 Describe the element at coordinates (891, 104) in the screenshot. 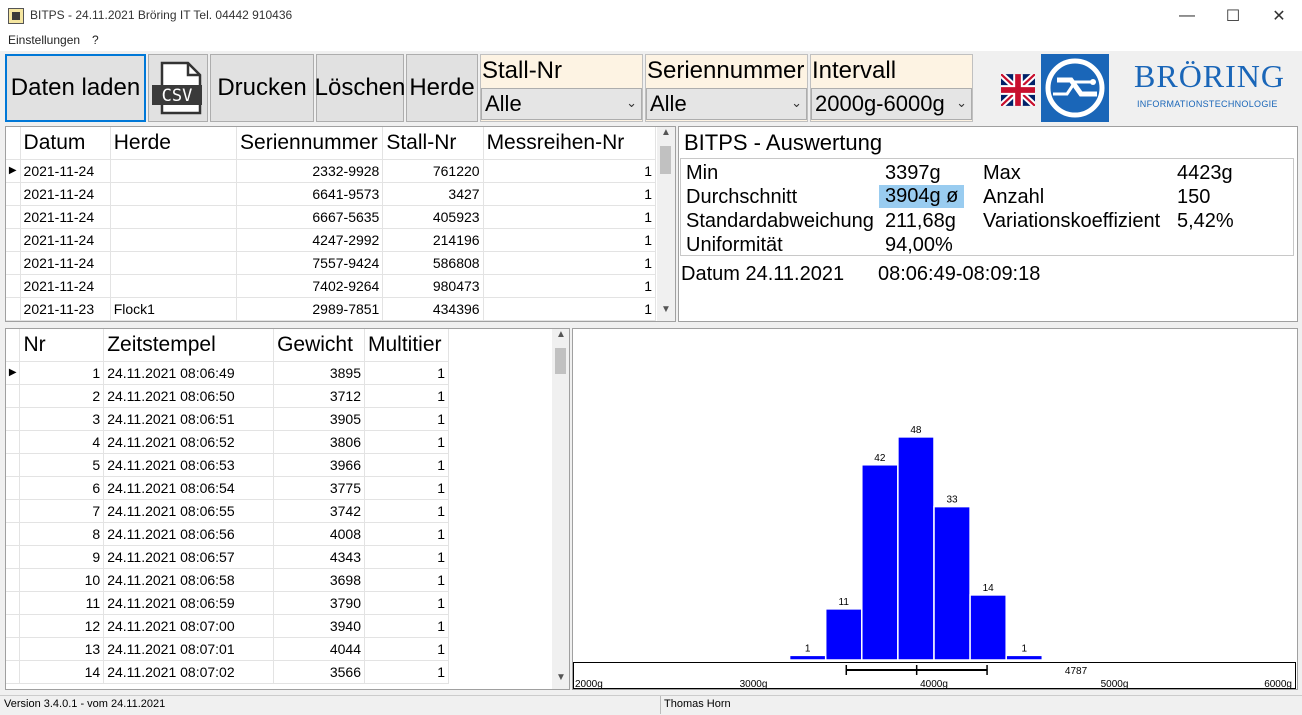

I see `interval-select: 2000g-6000g ⌄` at that location.